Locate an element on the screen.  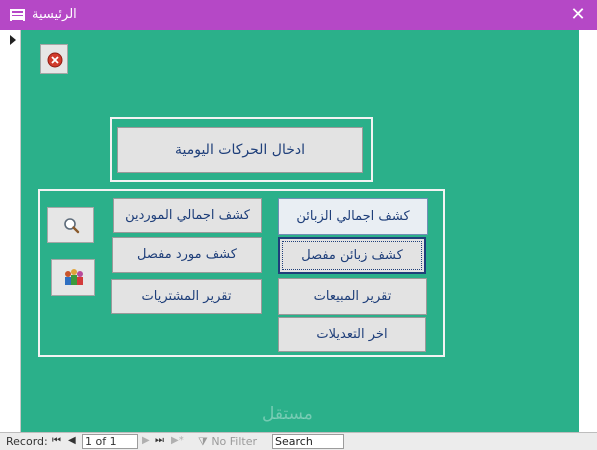
close-circle-icon is located at coordinates (55, 60).